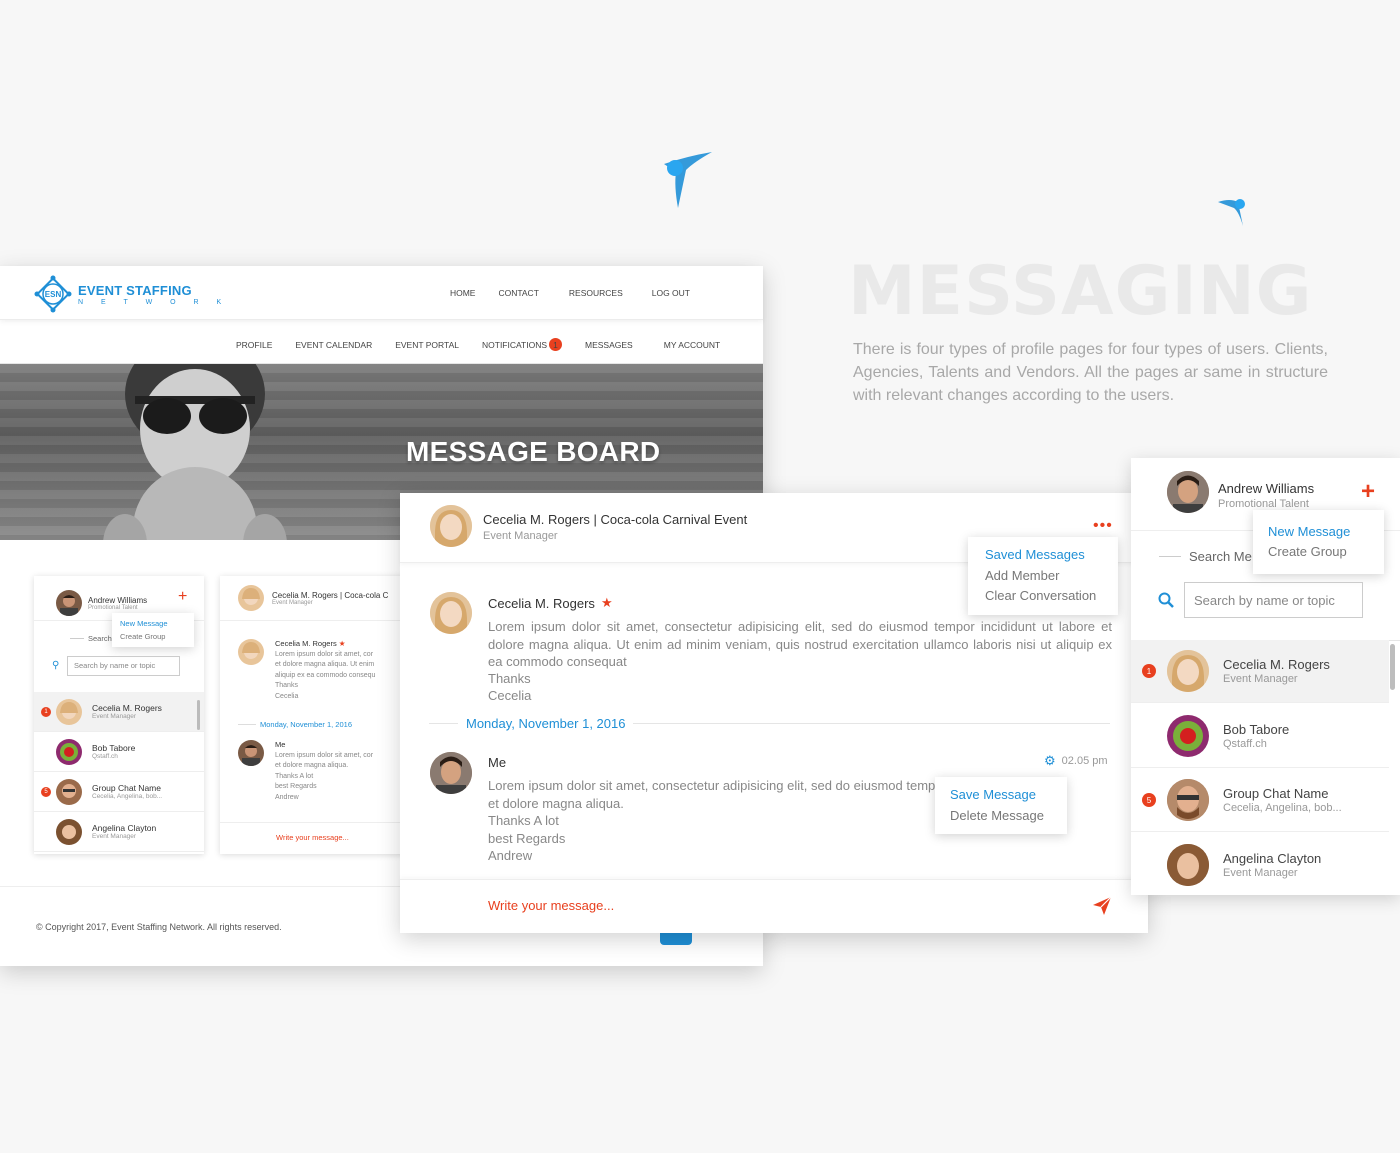  I want to click on mini-contact-item: Angelina Clayton Event Manager, so click(119, 832).